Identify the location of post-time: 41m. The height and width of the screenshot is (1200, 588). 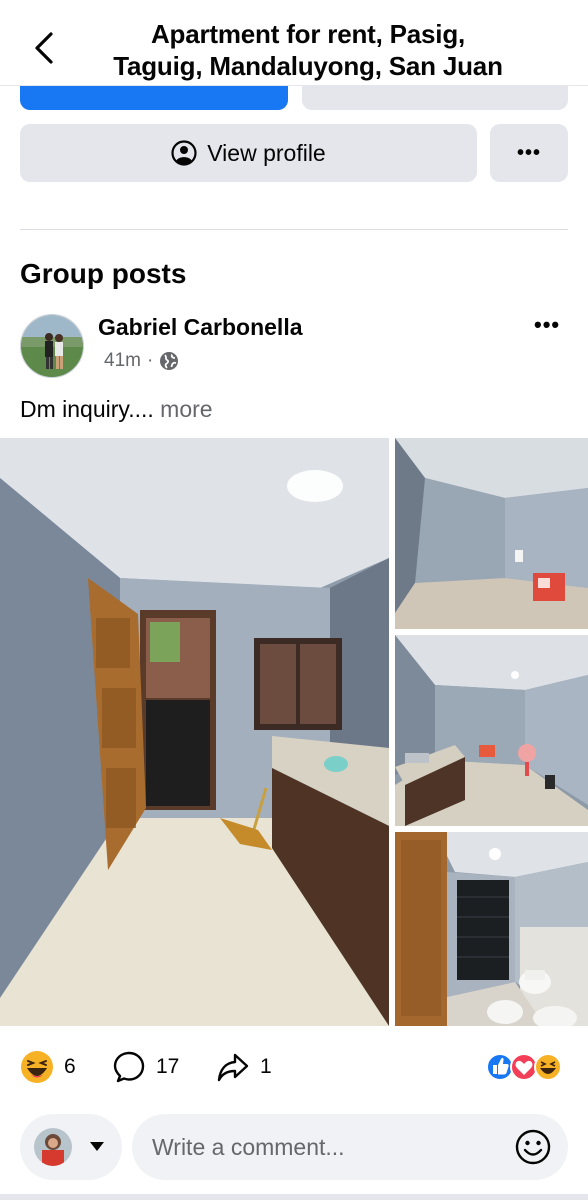
(122, 361).